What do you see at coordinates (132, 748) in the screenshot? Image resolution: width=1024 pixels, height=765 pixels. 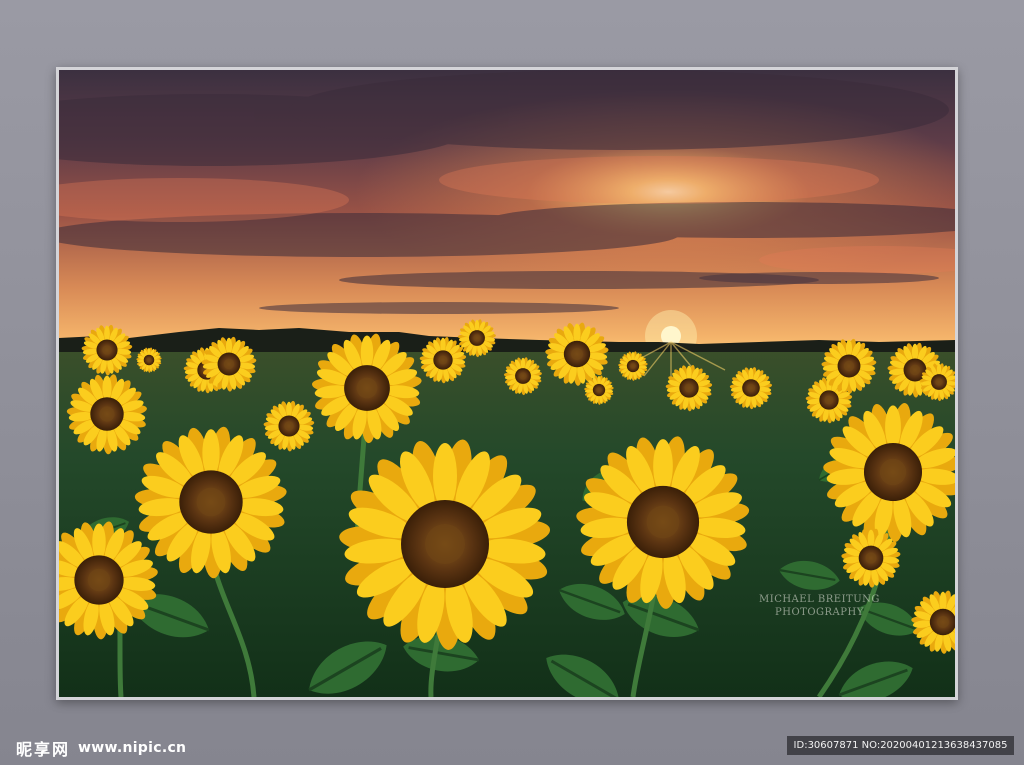 I see `watermark-url: www.nipic.cn` at bounding box center [132, 748].